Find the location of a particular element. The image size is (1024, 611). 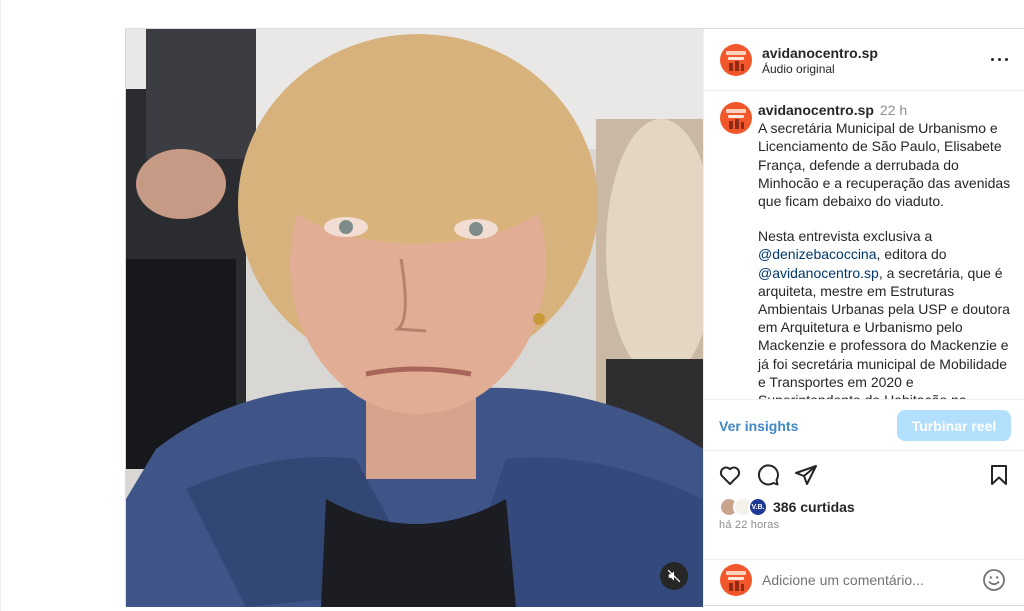

send-icon is located at coordinates (806, 475).